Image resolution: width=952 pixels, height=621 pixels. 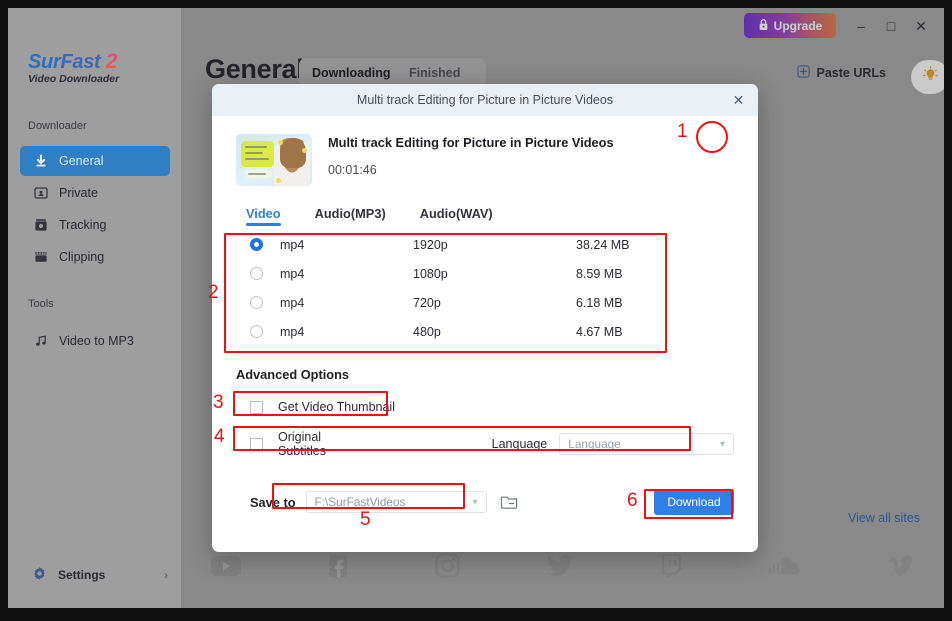 I want to click on format-tab-group: Video Audio(MP3) Audio(WAV), so click(x=485, y=216).